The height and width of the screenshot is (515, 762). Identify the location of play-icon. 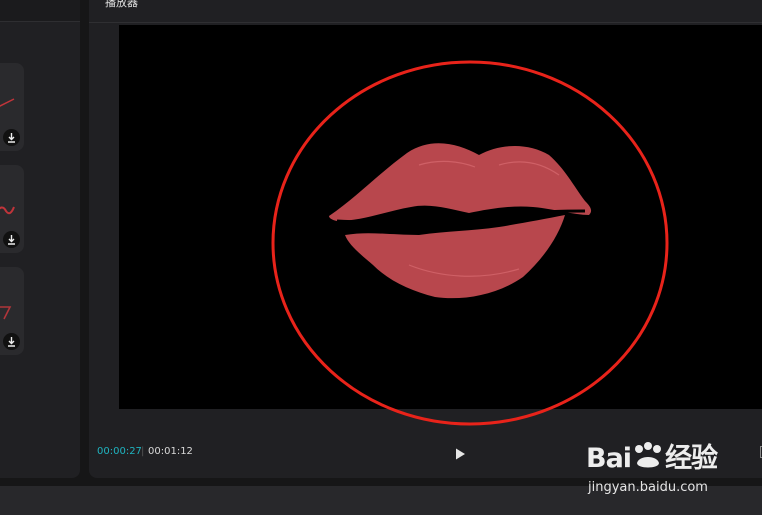
(460, 454).